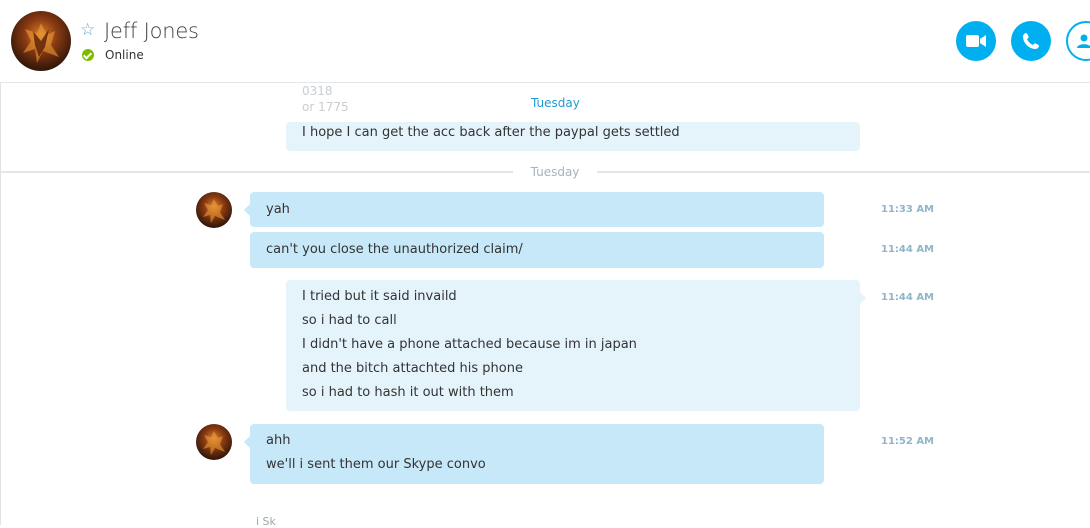 The height and width of the screenshot is (528, 1090). I want to click on message-text: I tried but it said invaild, so click(379, 296).